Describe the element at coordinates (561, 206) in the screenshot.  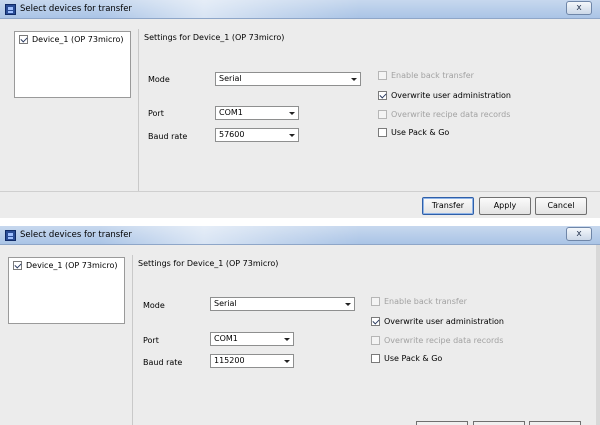
I see `cancel-button: Cancel` at that location.